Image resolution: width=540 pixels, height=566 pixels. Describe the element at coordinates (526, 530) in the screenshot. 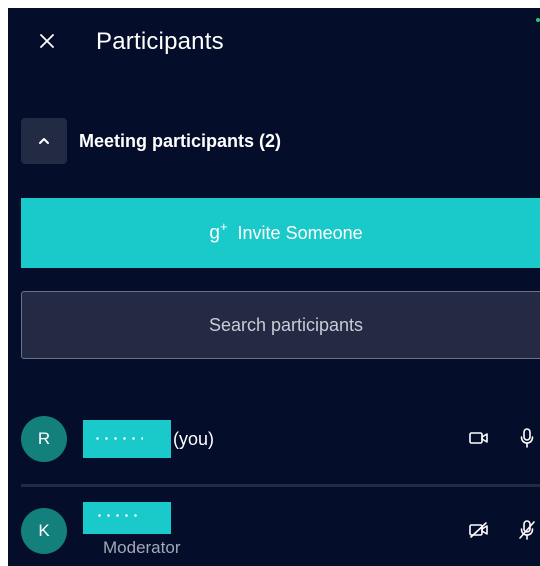

I see `microphone-muted-icon` at that location.